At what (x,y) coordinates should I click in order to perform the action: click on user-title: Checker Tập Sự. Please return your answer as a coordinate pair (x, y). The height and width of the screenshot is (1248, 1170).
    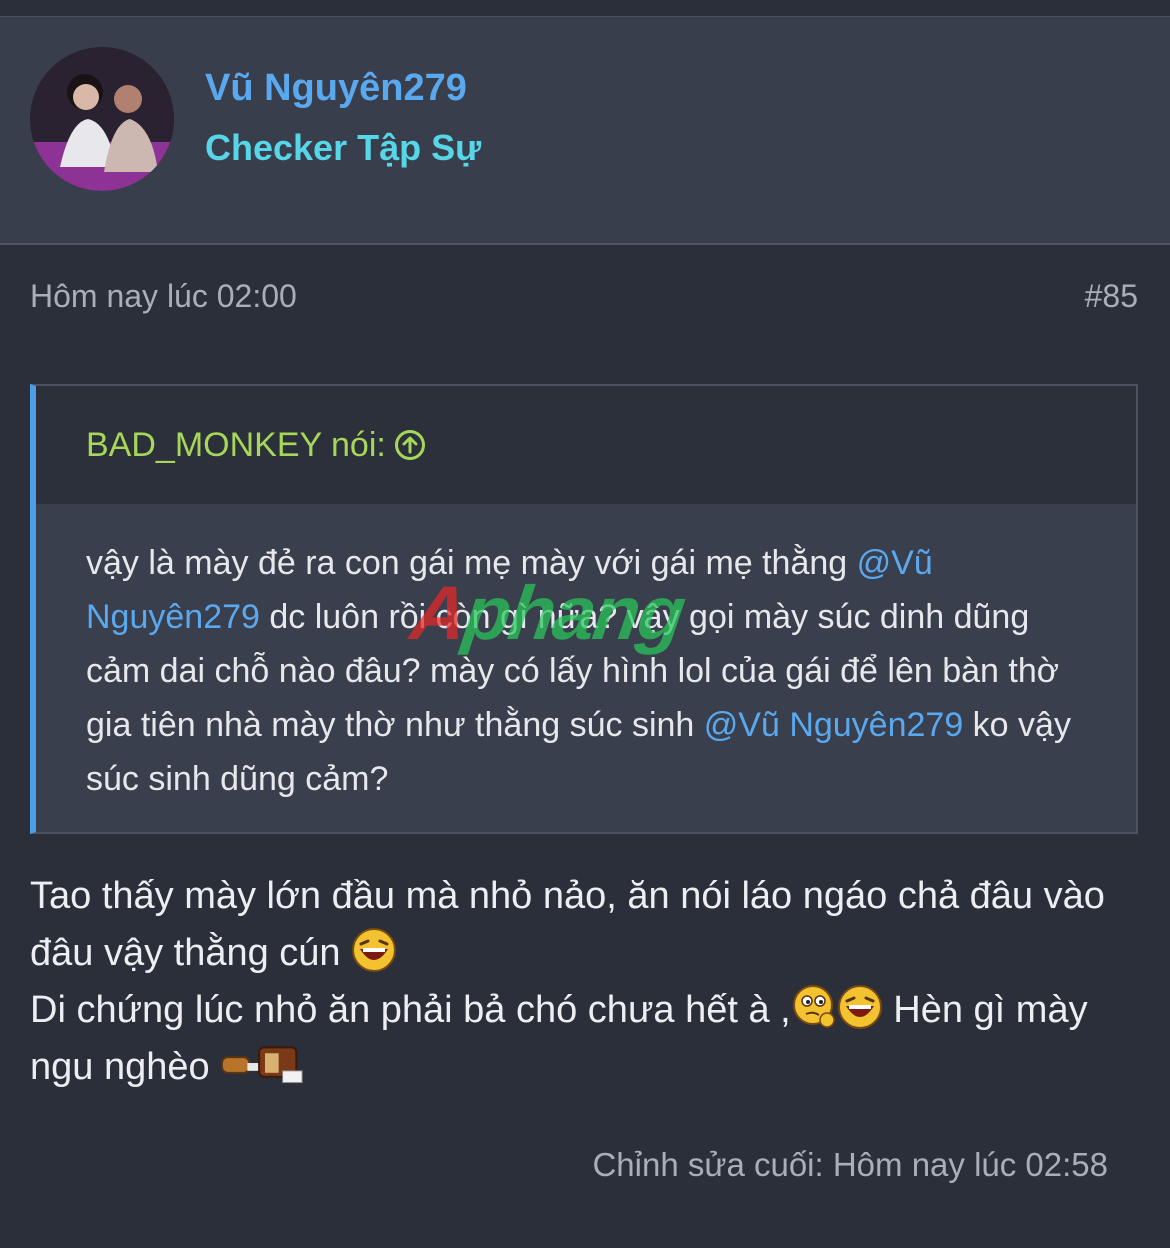
    Looking at the image, I should click on (343, 147).